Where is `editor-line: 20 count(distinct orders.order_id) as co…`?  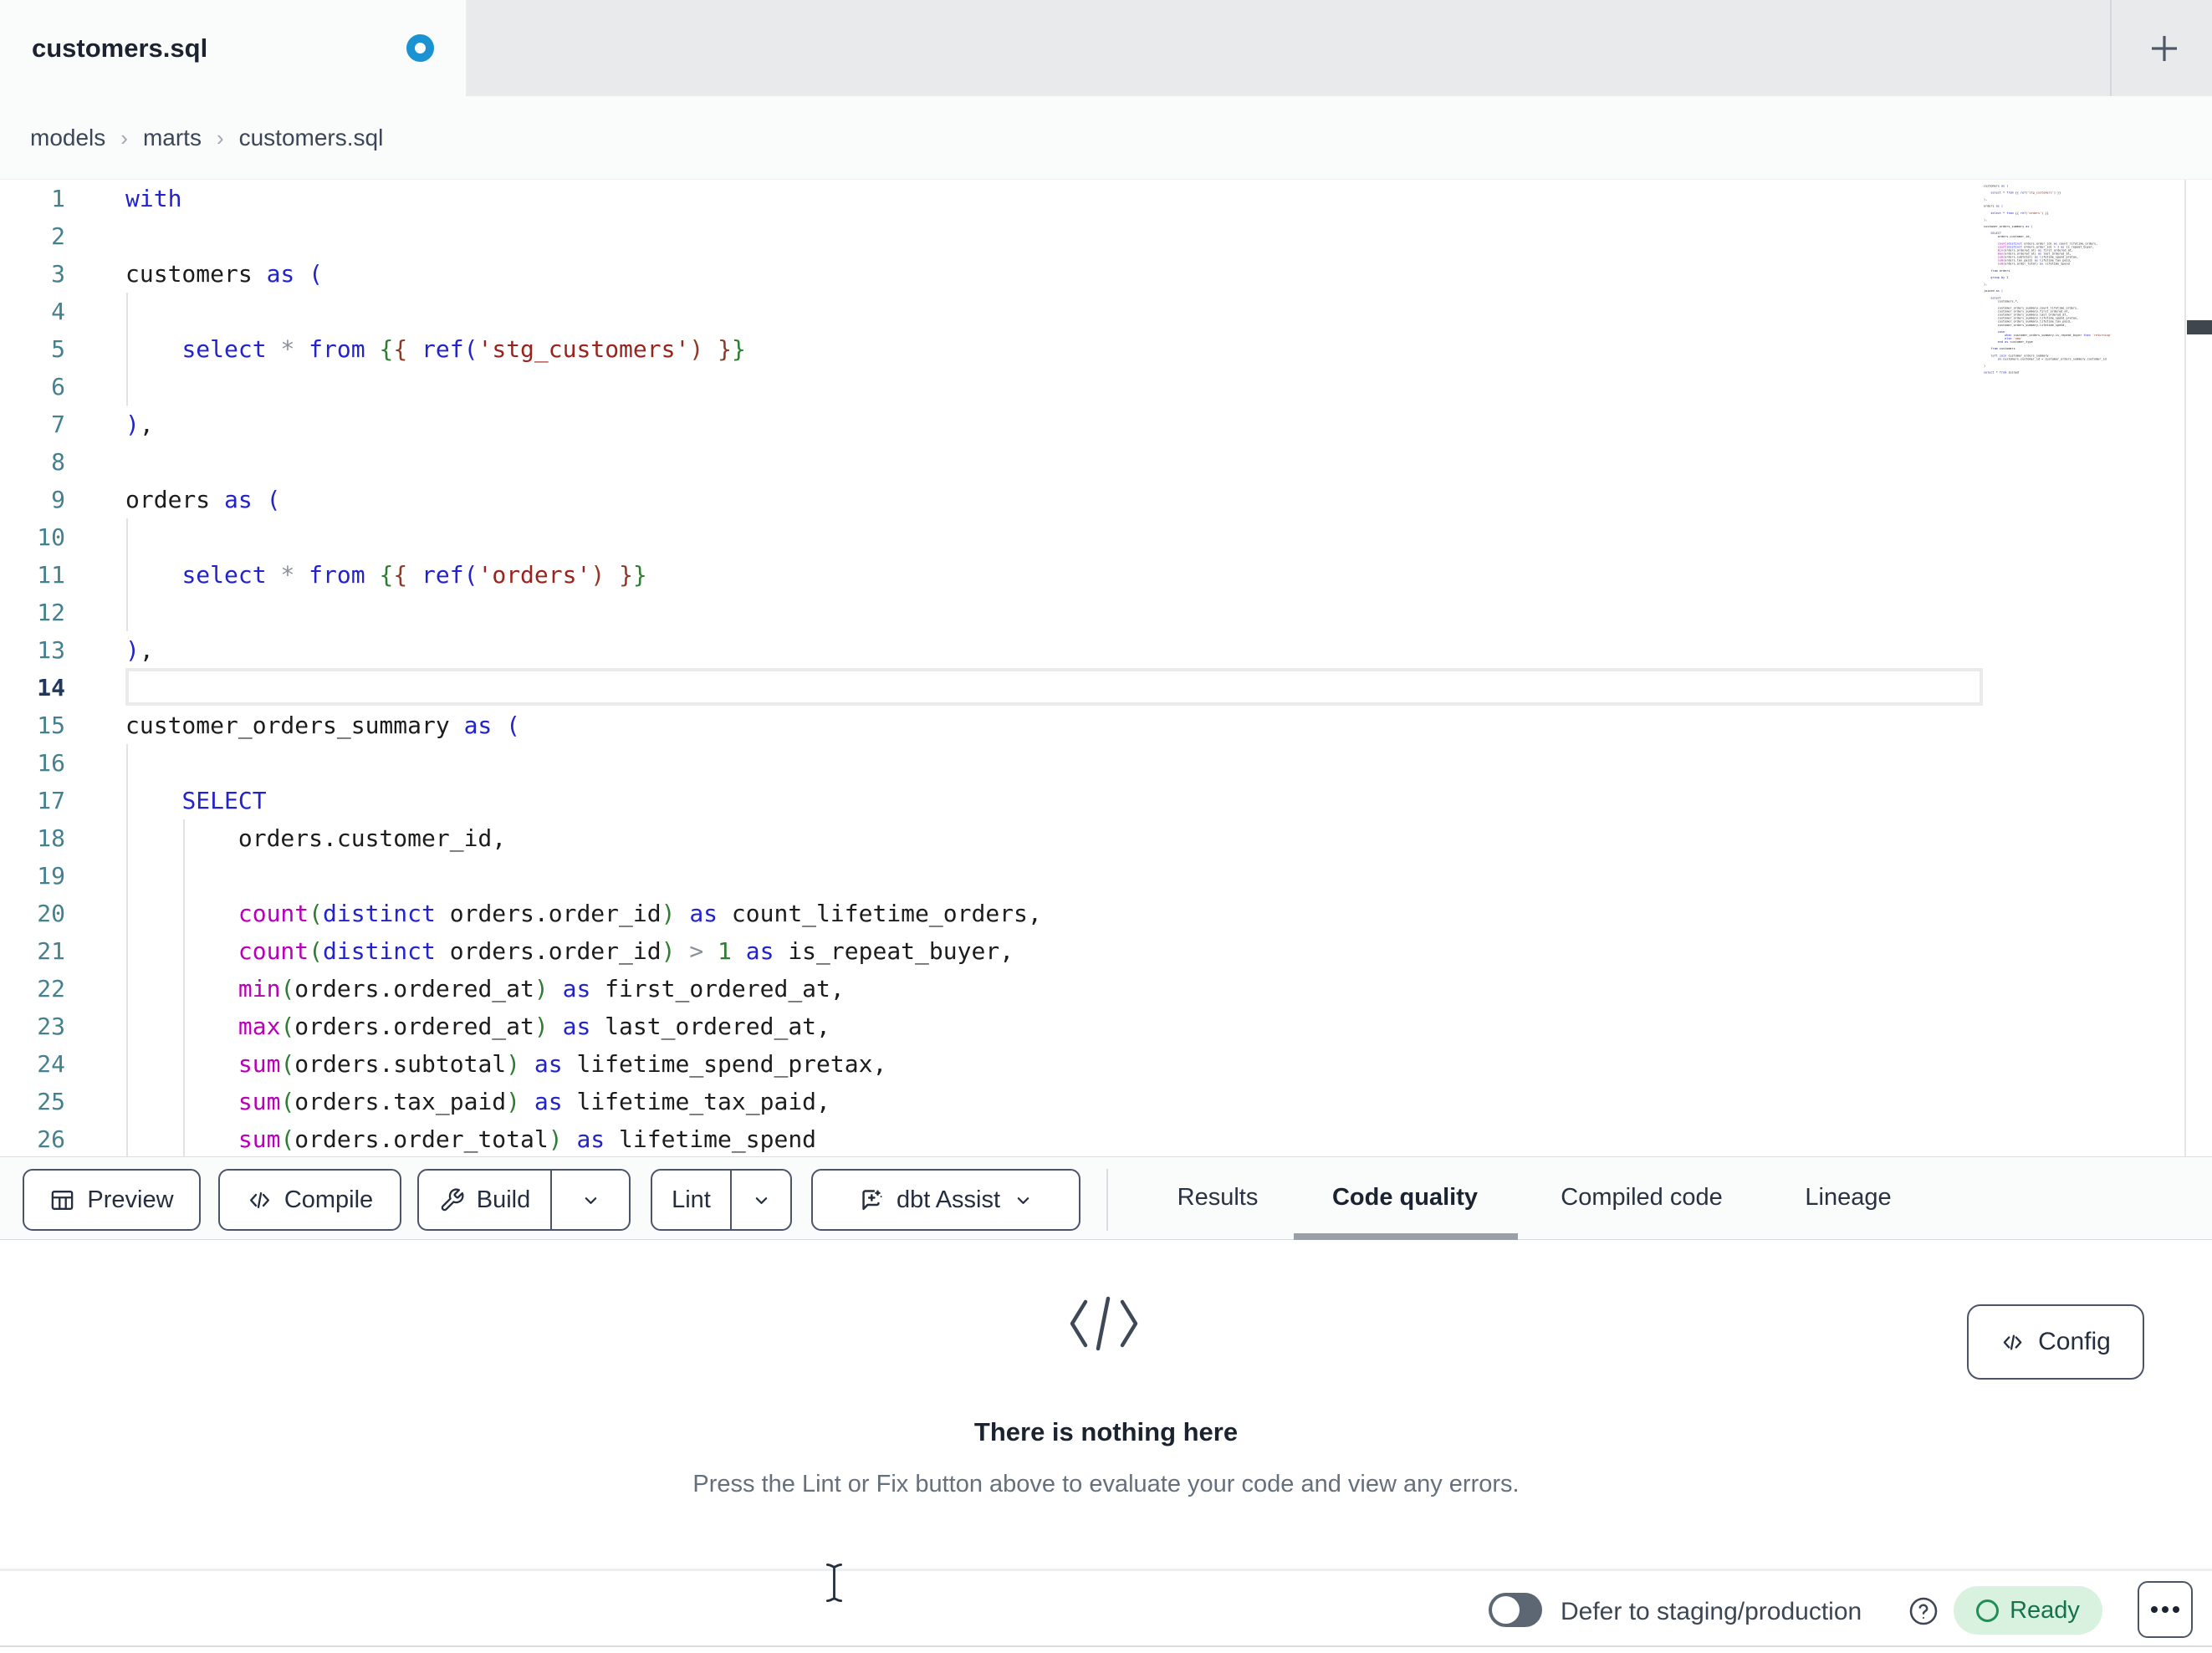 editor-line: 20 count(distinct orders.order_id) as co… is located at coordinates (1092, 913).